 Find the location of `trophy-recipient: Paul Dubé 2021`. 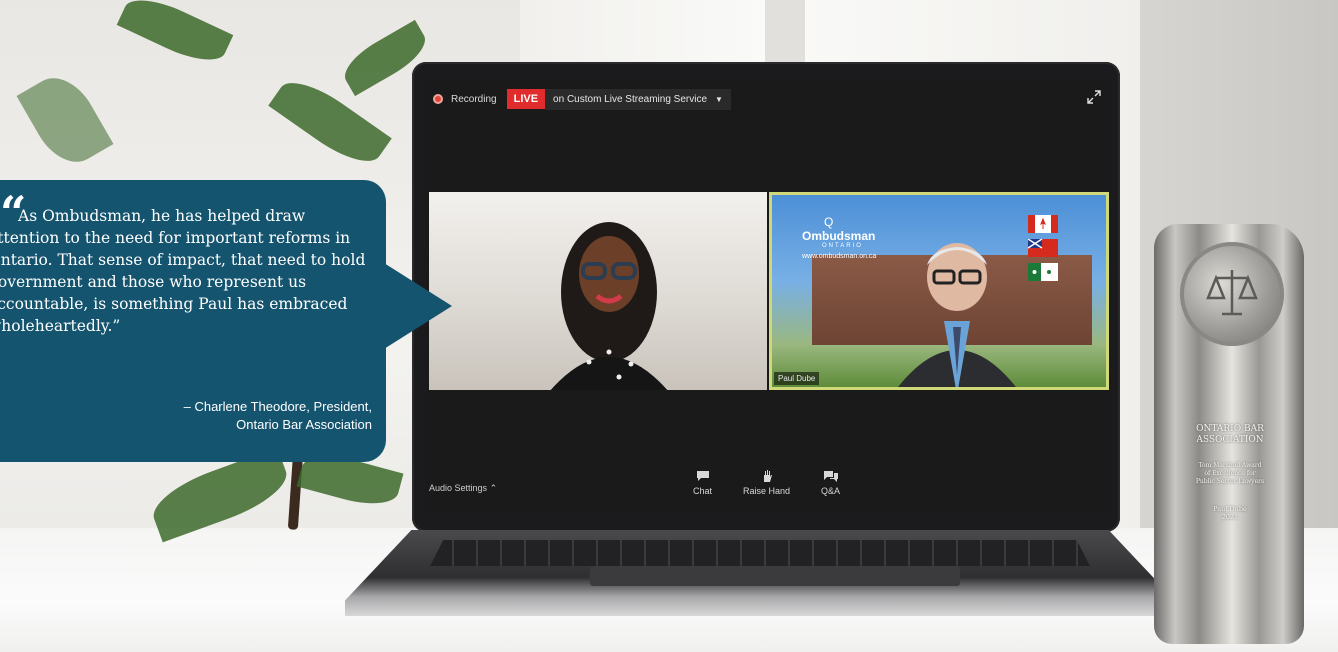

trophy-recipient: Paul Dubé 2021 is located at coordinates (1230, 513).